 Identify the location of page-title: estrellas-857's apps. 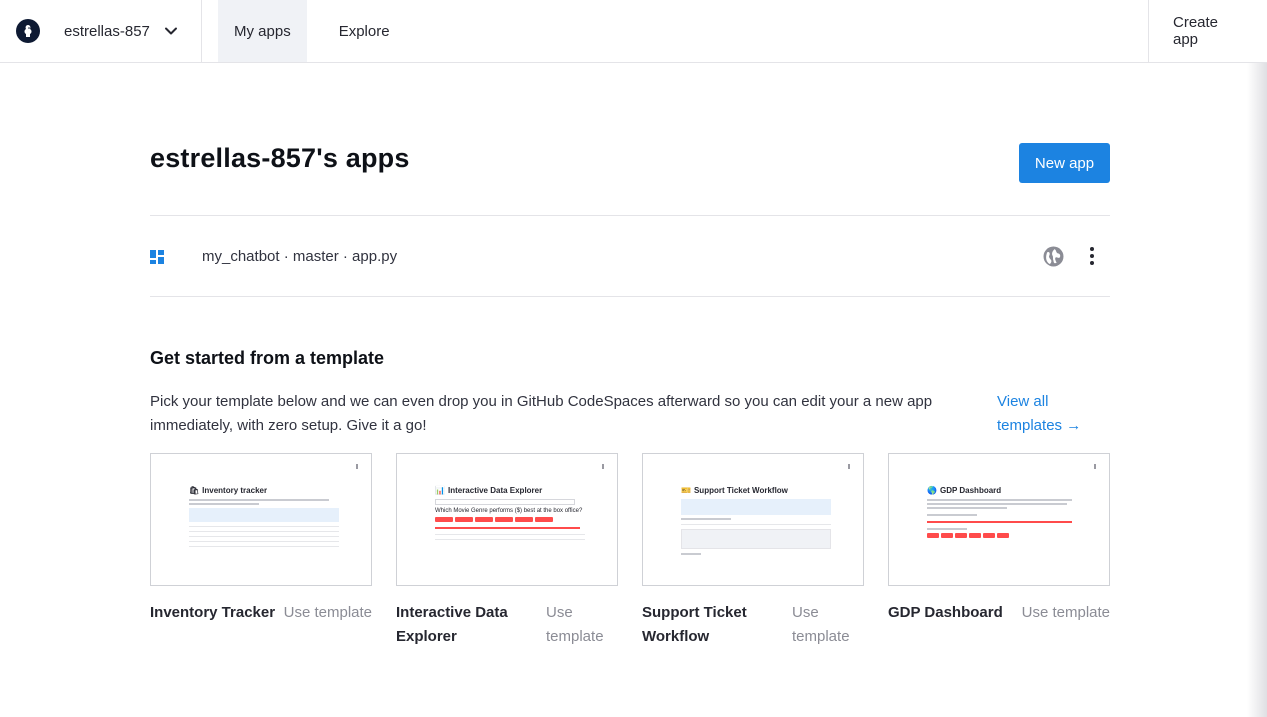
(280, 158).